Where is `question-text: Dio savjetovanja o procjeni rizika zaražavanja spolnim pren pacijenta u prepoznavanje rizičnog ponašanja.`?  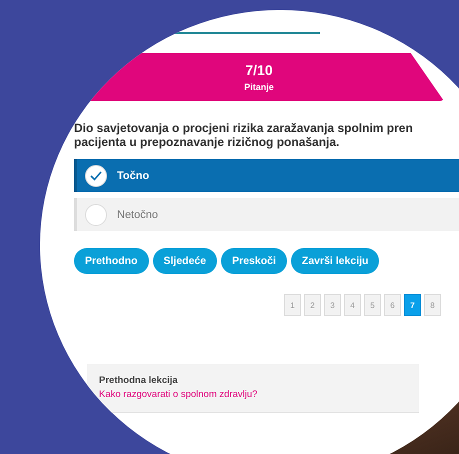
question-text: Dio savjetovanja o procjeni rizika zaražavanja spolnim pren pacijenta u prepoznavanje rizičnog ponašanja. is located at coordinates (244, 135).